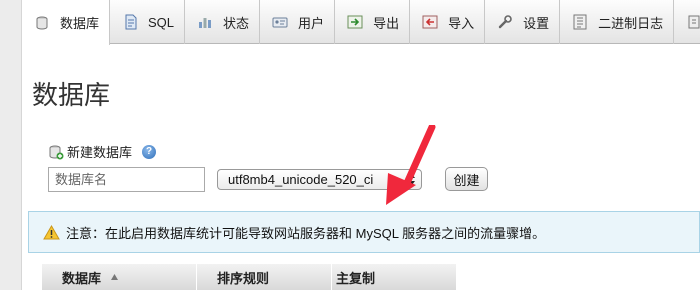  What do you see at coordinates (161, 22) in the screenshot?
I see `tab-label: SQL` at bounding box center [161, 22].